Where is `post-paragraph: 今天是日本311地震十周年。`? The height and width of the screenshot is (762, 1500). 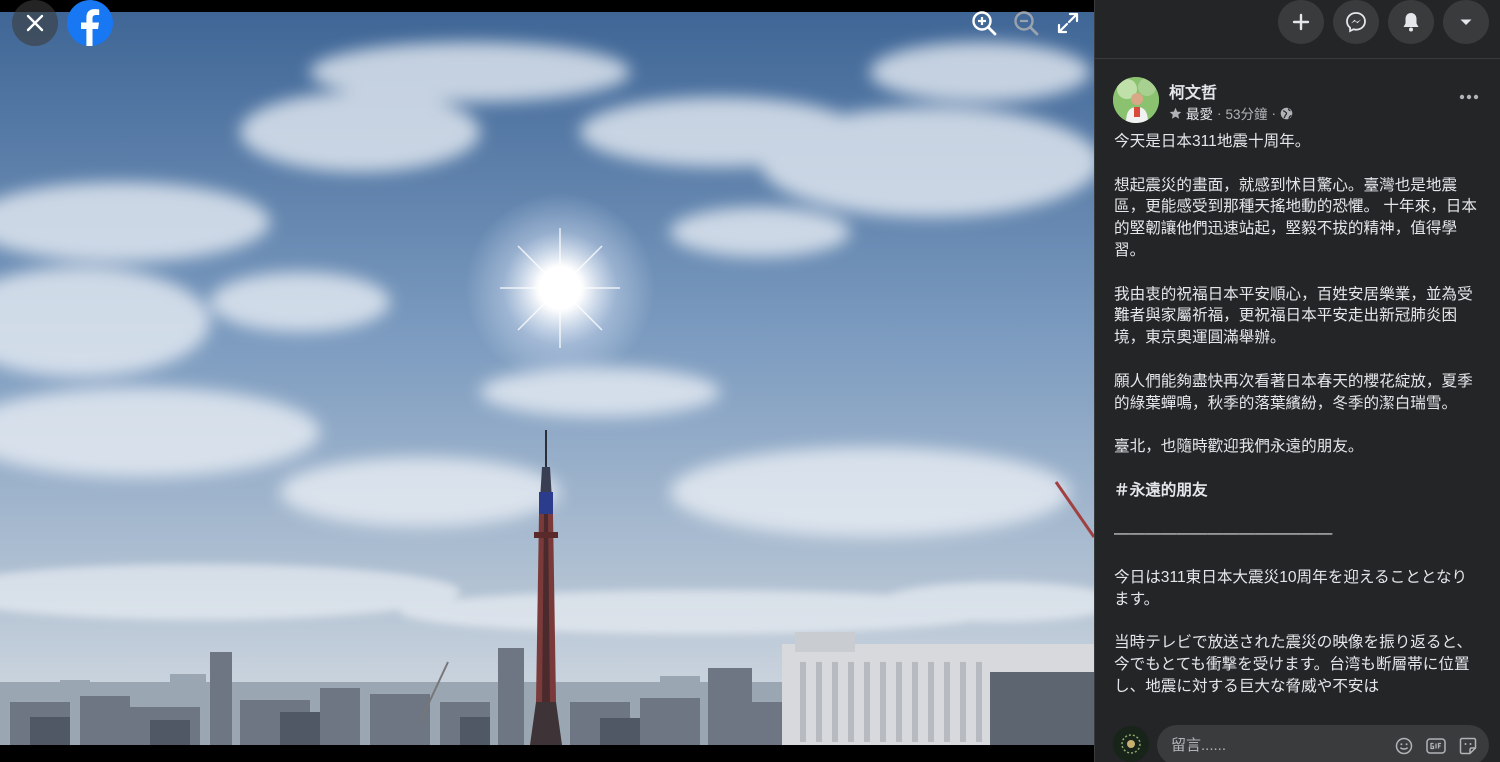
post-paragraph: 今天是日本311地震十周年。 is located at coordinates (1212, 141).